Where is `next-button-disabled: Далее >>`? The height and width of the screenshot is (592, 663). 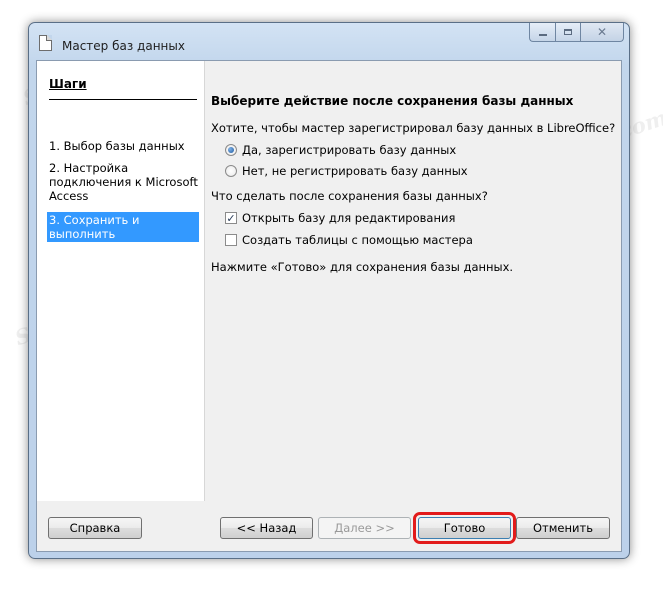
next-button-disabled: Далее >> is located at coordinates (364, 528).